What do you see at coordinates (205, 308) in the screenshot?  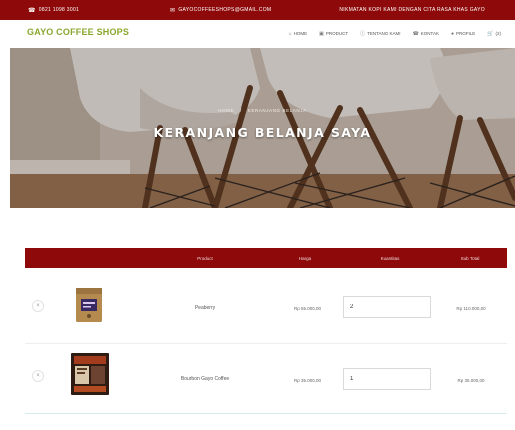 I see `product-name: Peaberry` at bounding box center [205, 308].